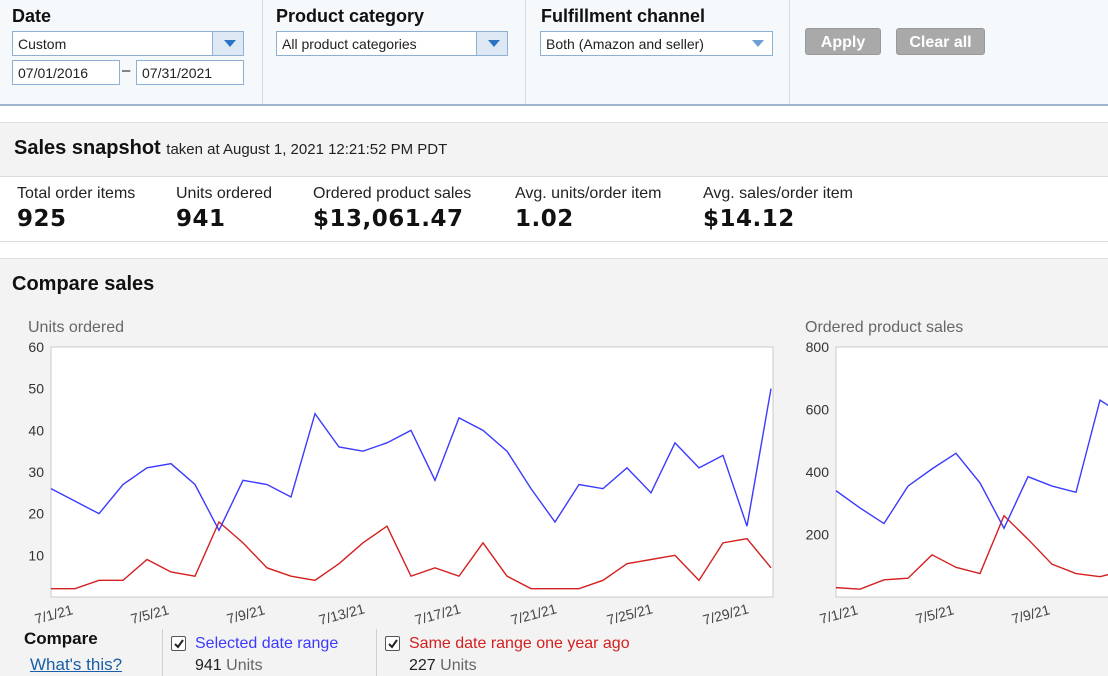 The image size is (1108, 676). I want to click on metric-value: $14.12, so click(749, 219).